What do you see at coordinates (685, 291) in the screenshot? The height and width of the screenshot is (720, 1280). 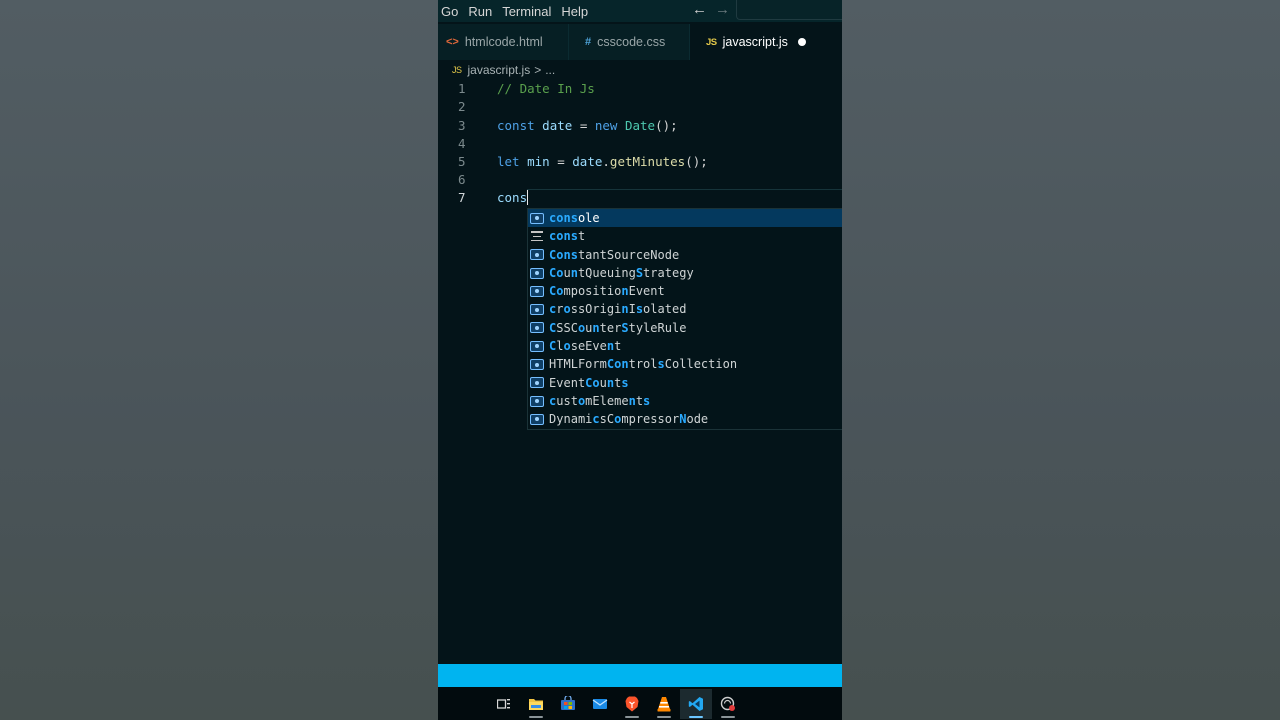 I see `suggestion-item: CompositionEvent` at bounding box center [685, 291].